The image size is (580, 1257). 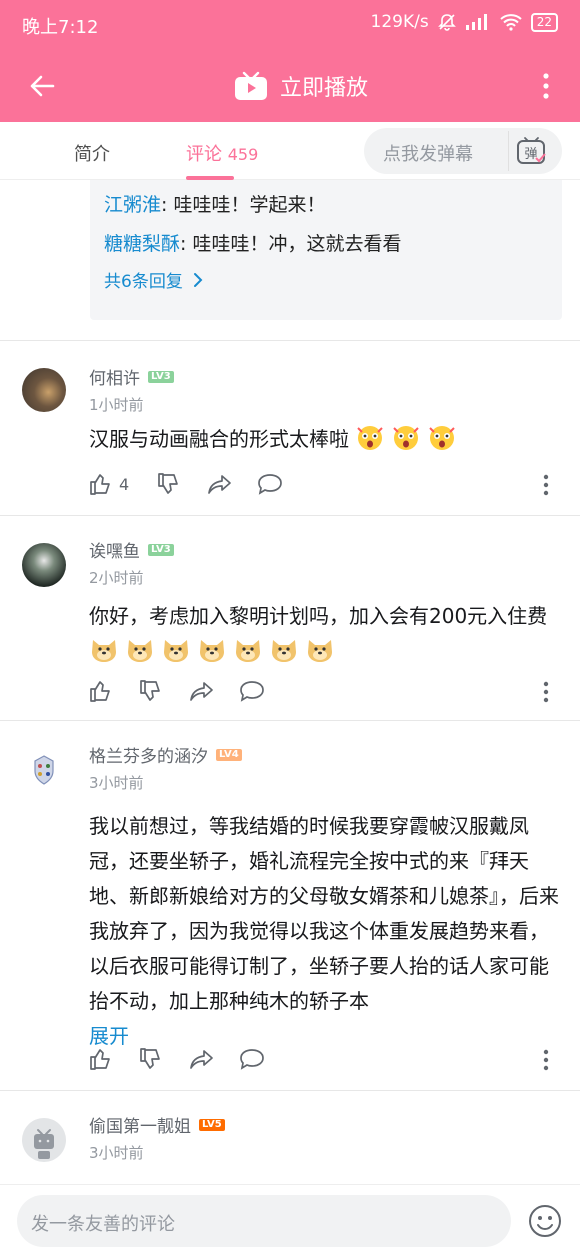 I want to click on danmaku-placeholder: 点我发弹幕, so click(x=428, y=154).